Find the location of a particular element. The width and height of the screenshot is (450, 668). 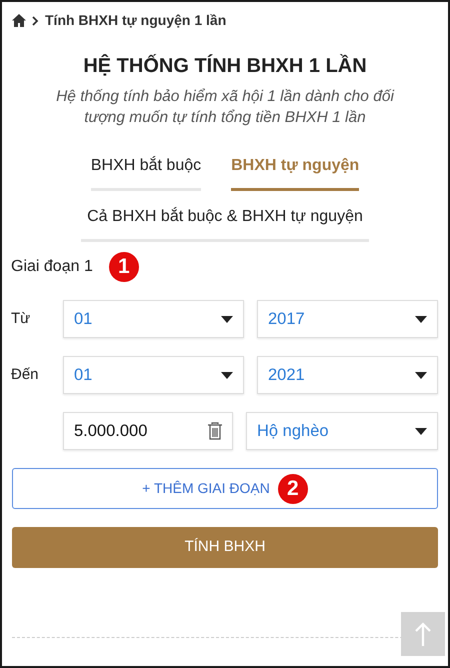

breadcrumb-current: Tính BHXH tự nguyện 1 lần is located at coordinates (135, 20).